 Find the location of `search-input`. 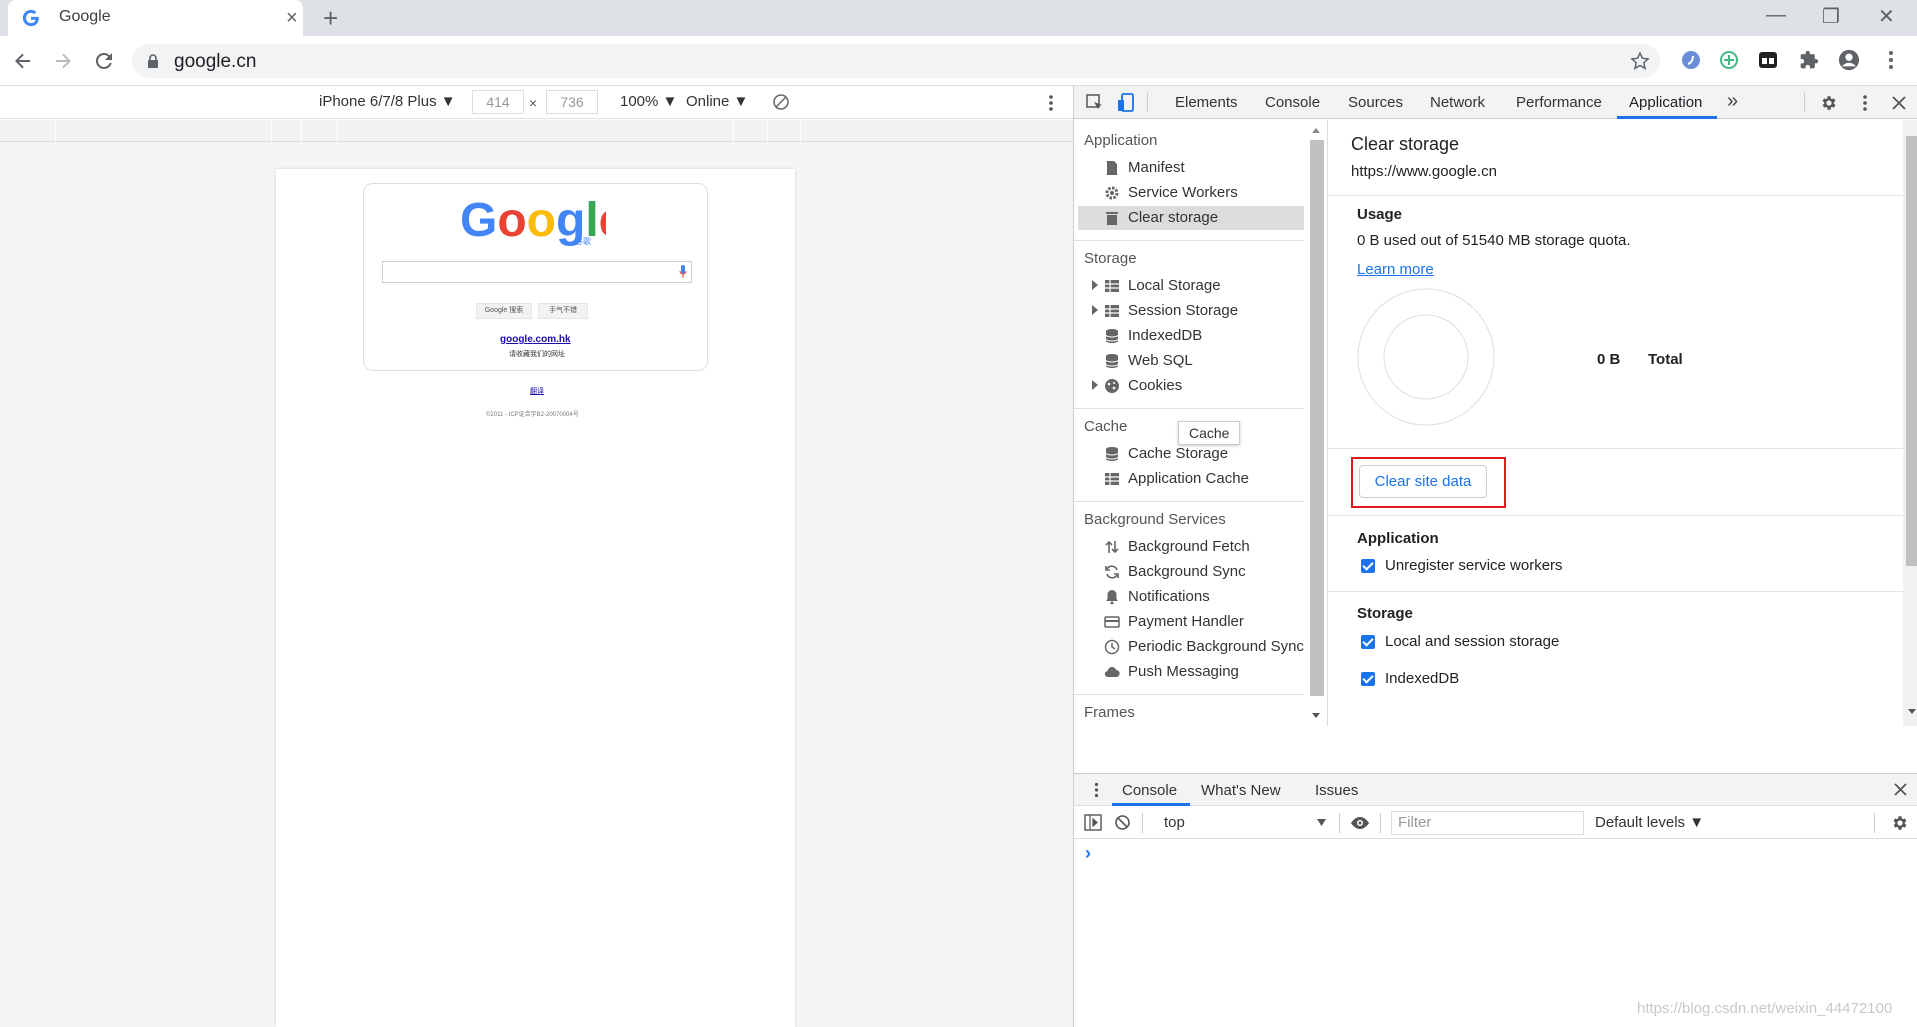

search-input is located at coordinates (537, 272).